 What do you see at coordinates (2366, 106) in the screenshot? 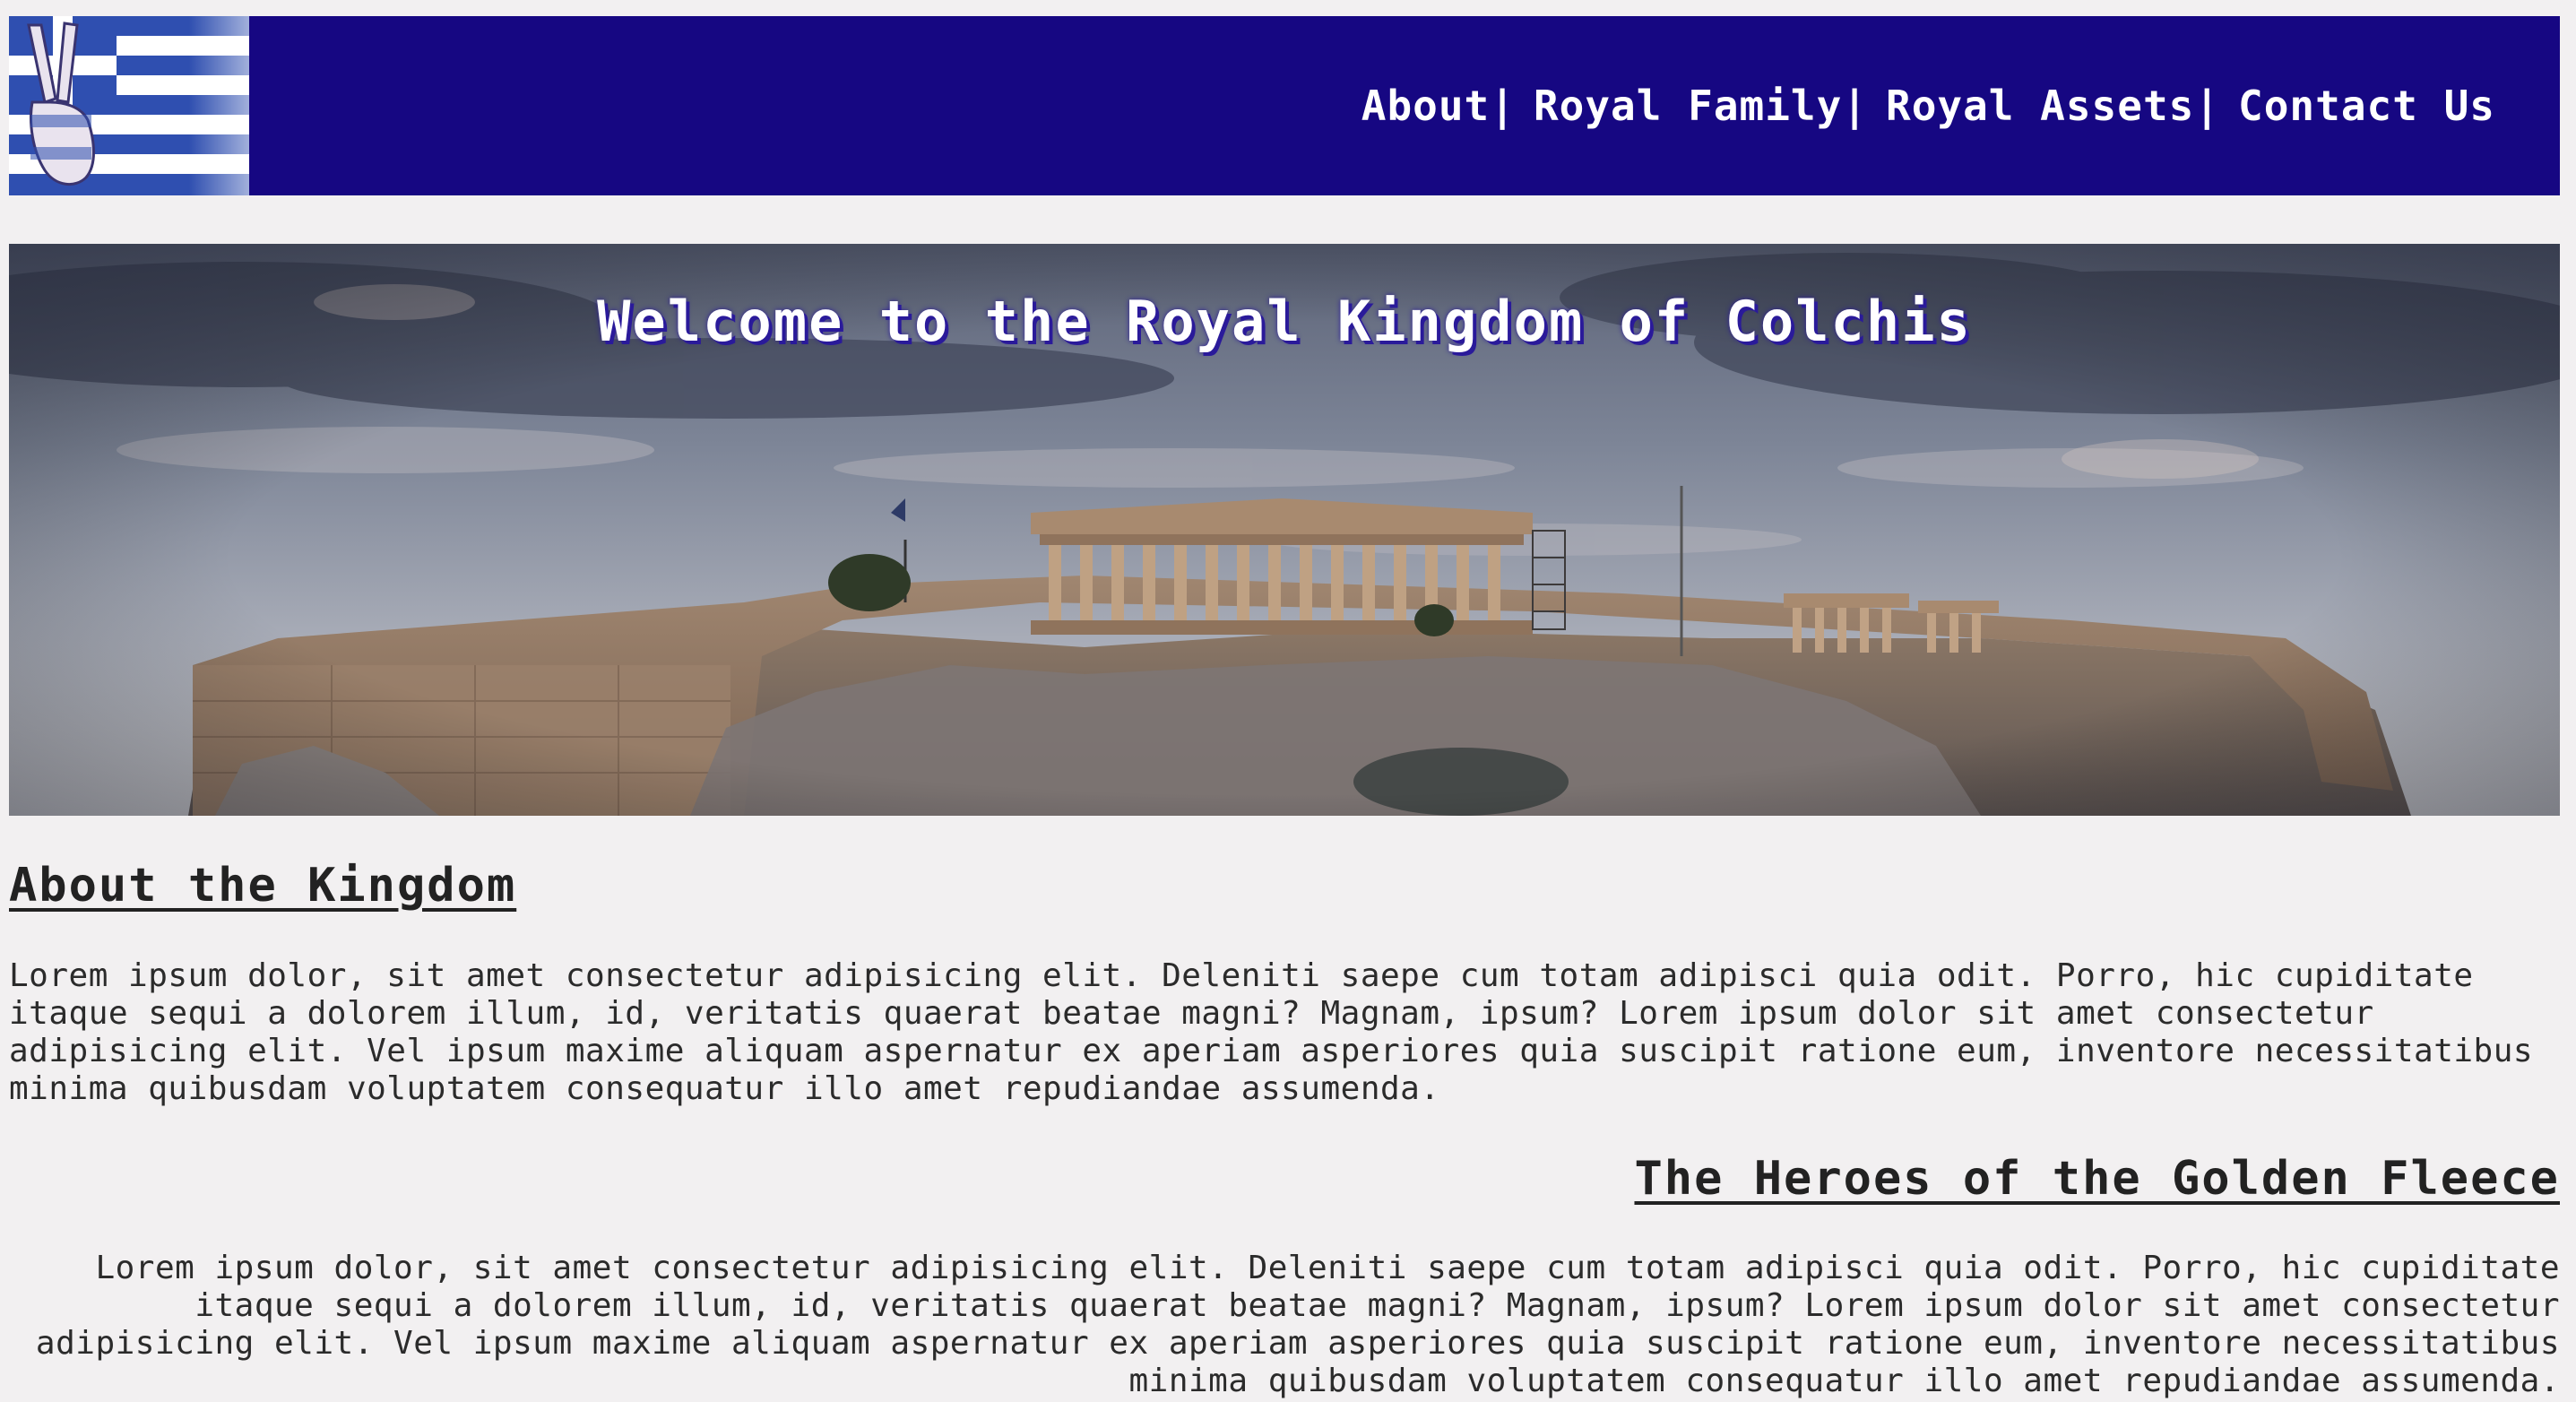
I see `nav-link-contact-us: Contact Us` at bounding box center [2366, 106].